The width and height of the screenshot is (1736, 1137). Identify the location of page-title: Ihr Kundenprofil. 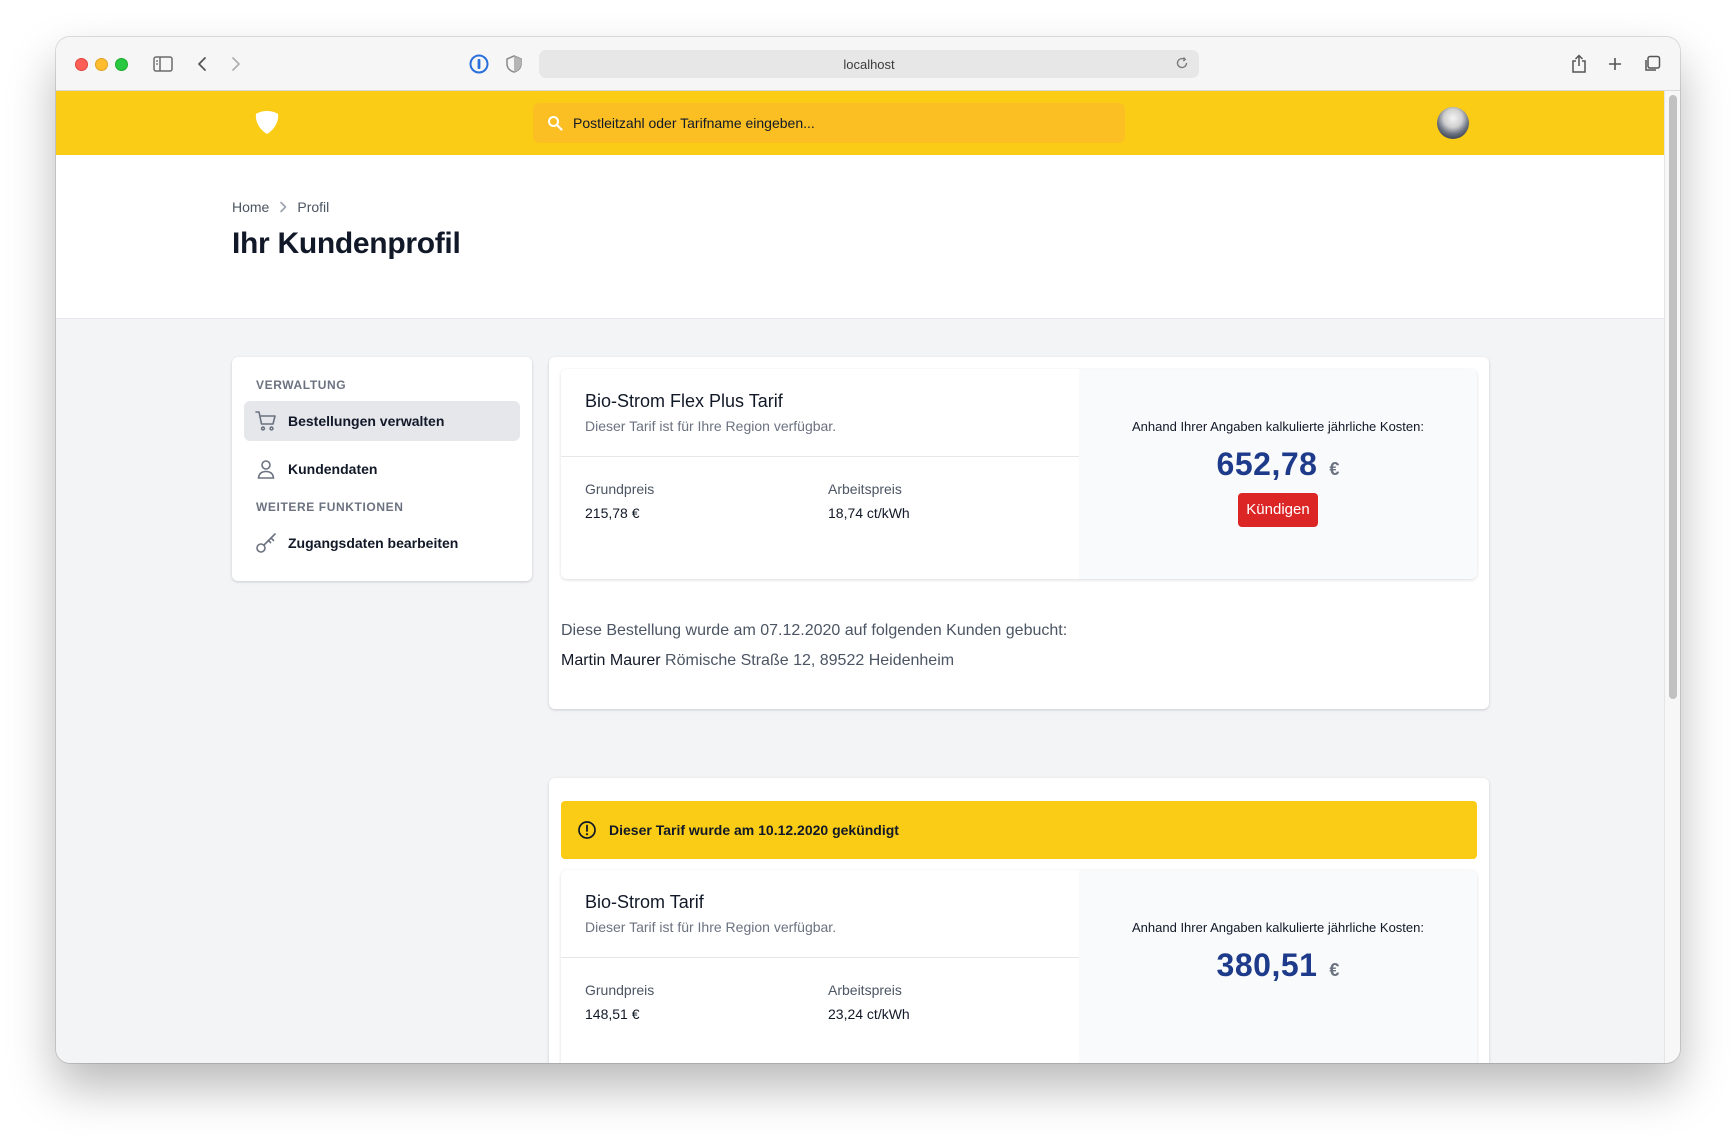
(346, 243).